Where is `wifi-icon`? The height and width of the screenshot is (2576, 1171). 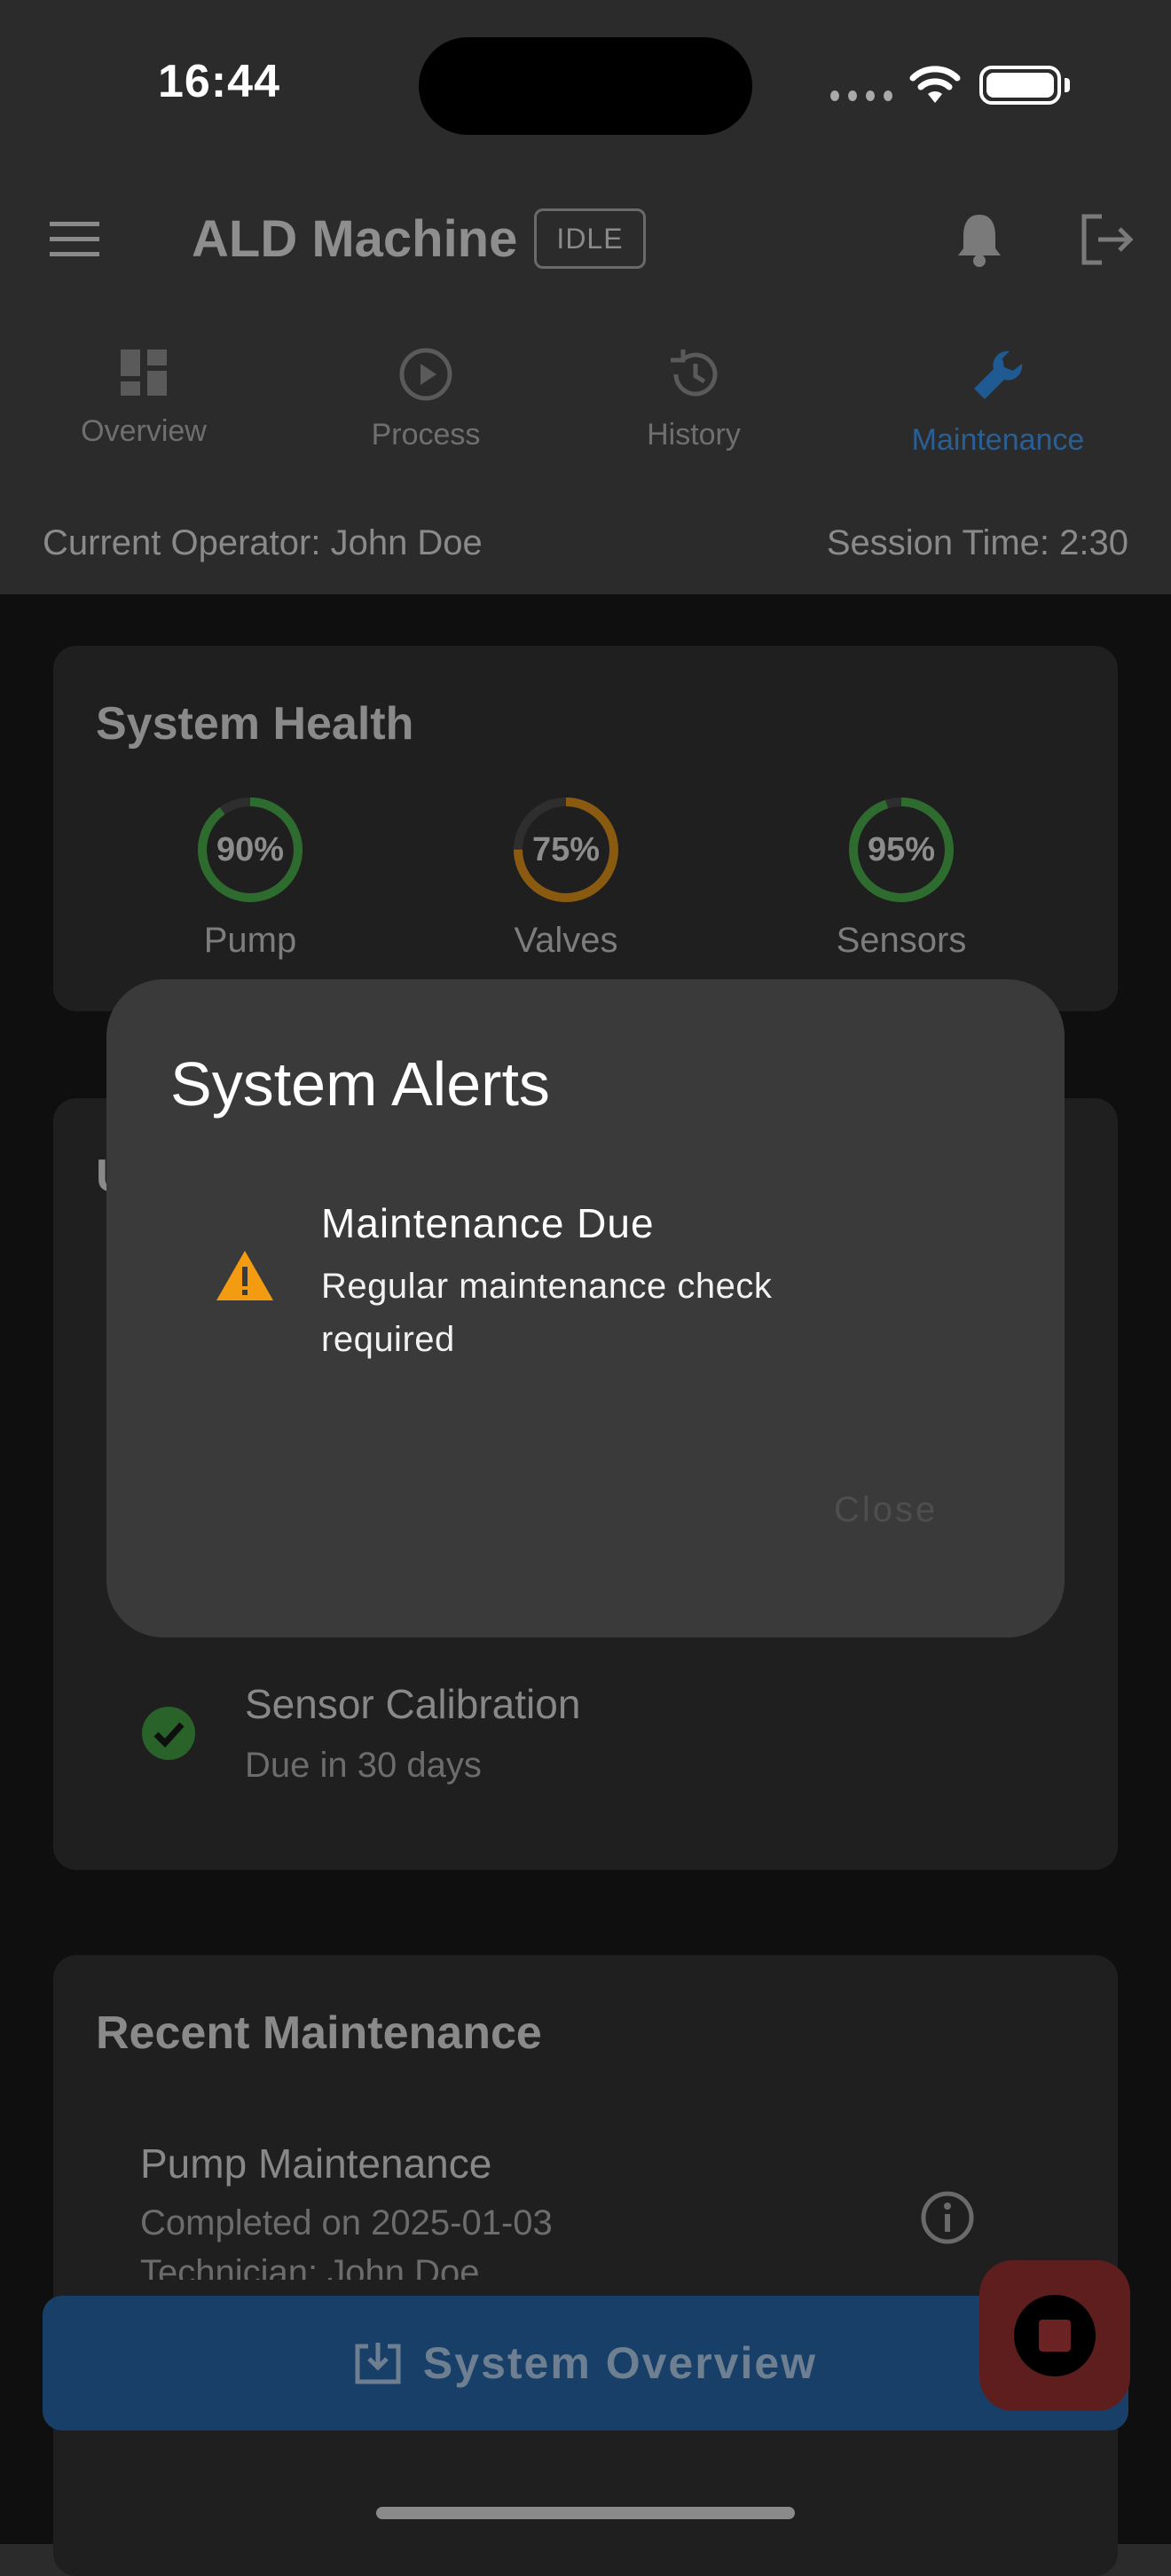 wifi-icon is located at coordinates (935, 84).